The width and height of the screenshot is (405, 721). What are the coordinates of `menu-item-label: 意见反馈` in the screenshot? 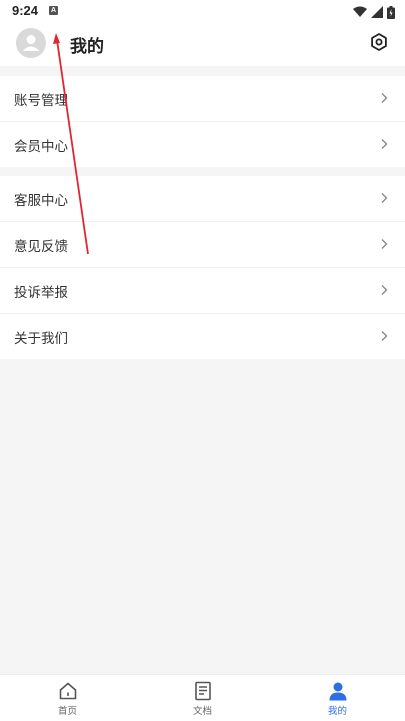 It's located at (41, 247).